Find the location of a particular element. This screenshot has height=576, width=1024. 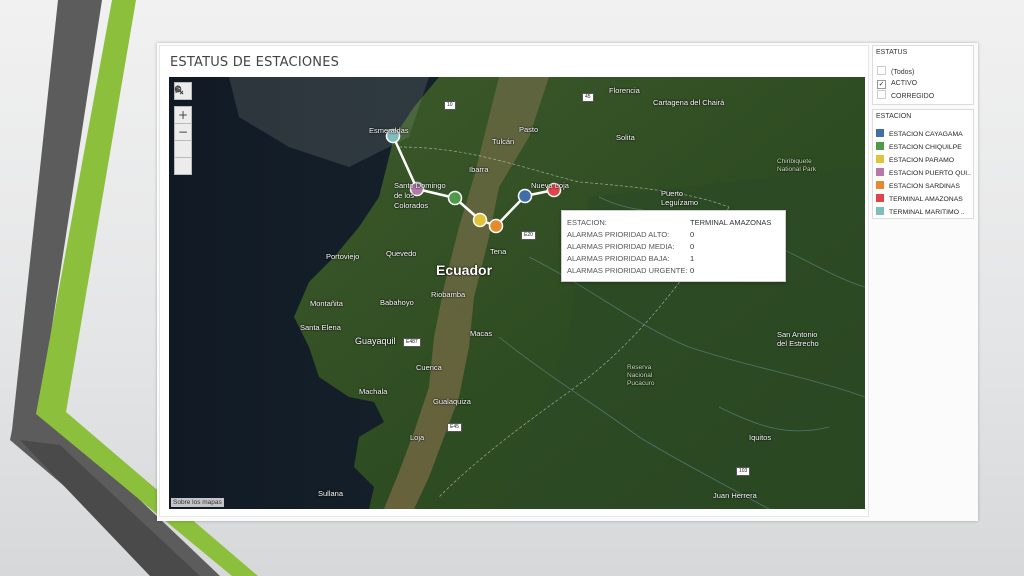

map-attribution-link: Sobre los mapas is located at coordinates (197, 502).